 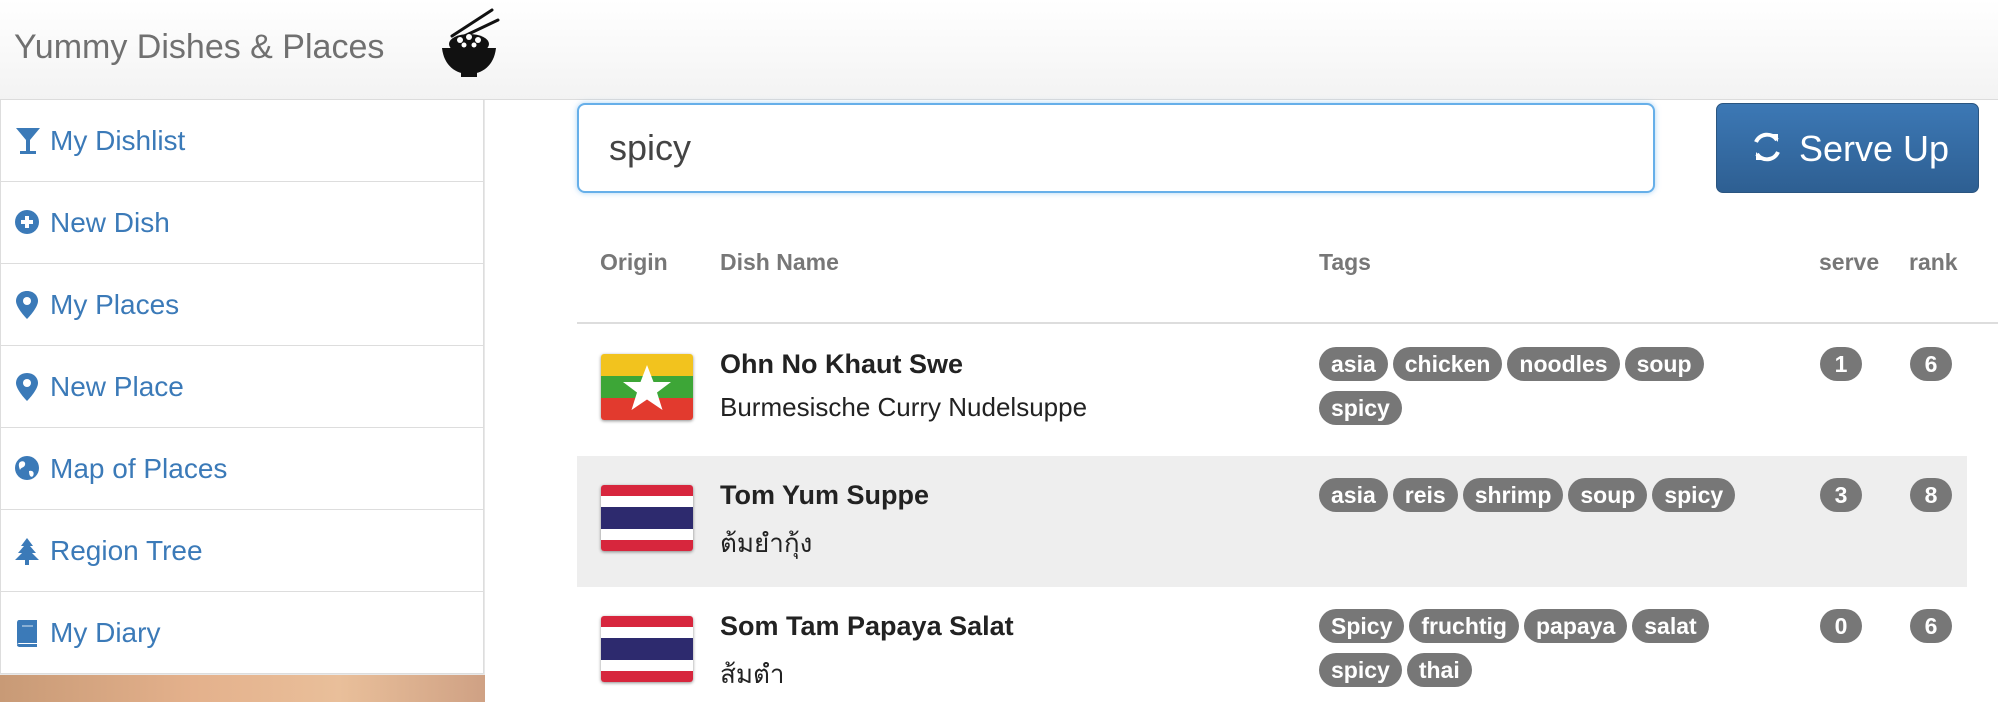 What do you see at coordinates (1513, 495) in the screenshot?
I see `tag-badge: shrimp` at bounding box center [1513, 495].